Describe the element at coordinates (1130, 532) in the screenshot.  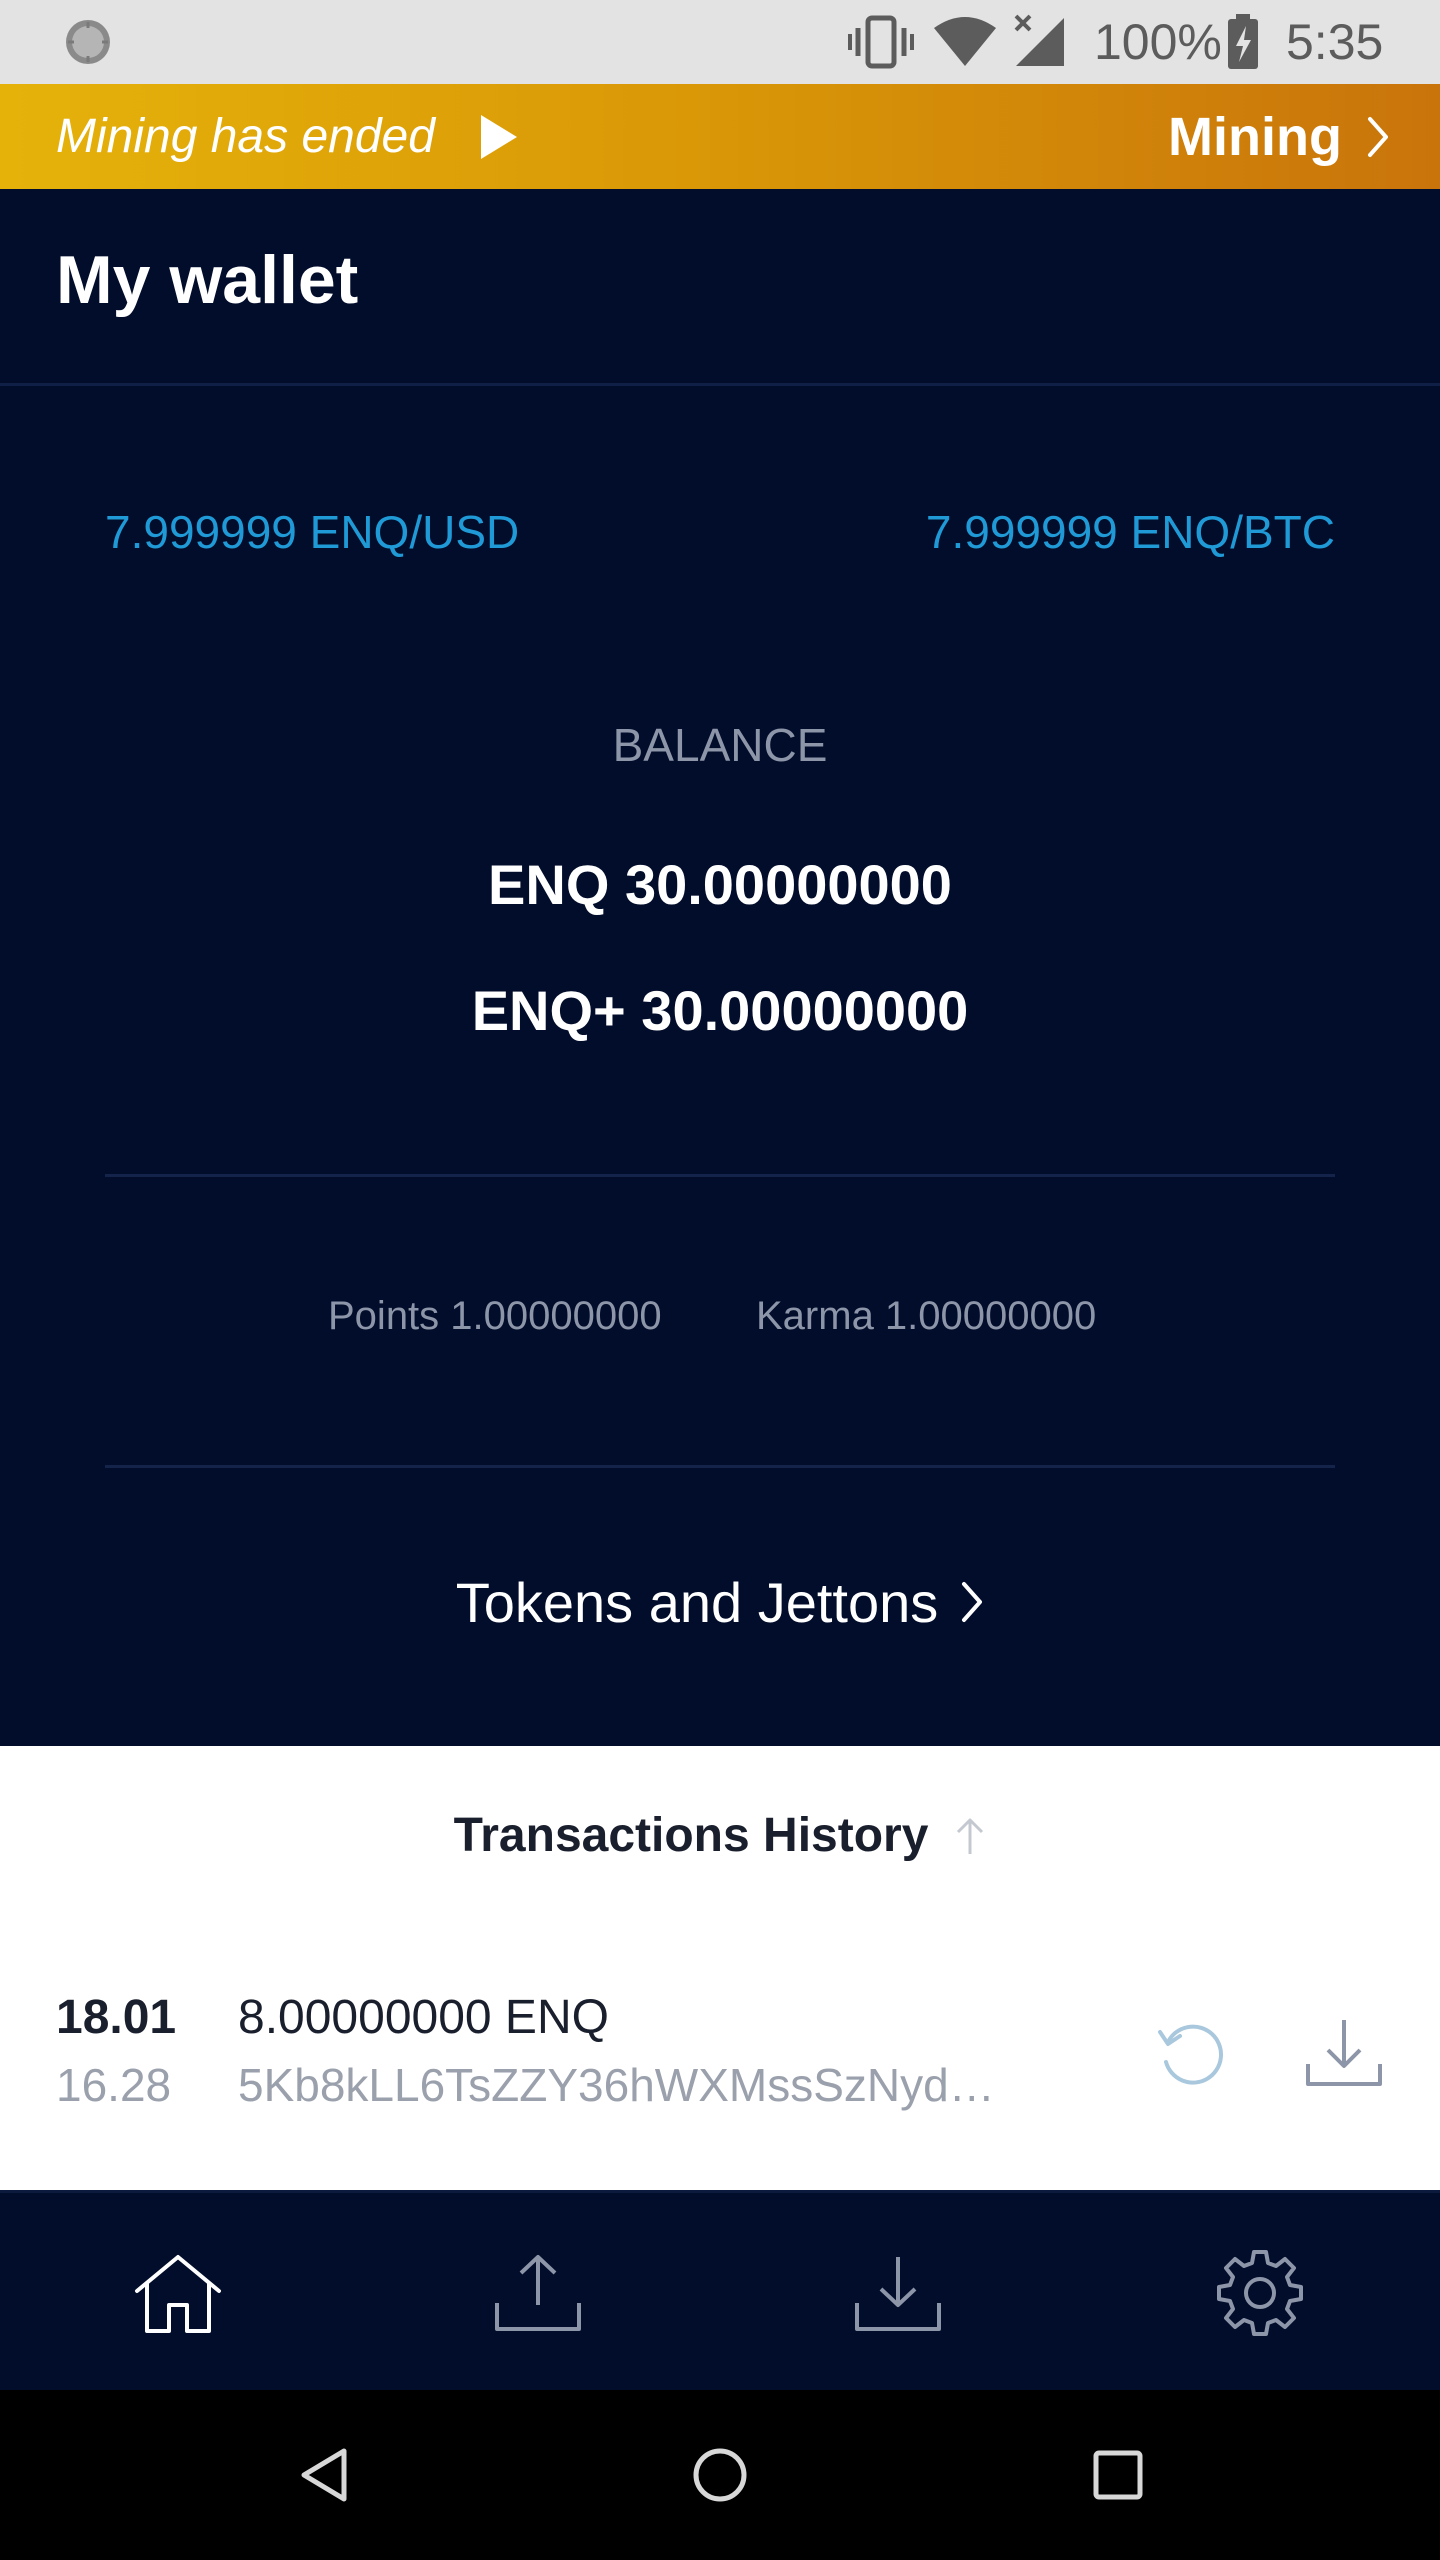
I see `rate-enq-btc: 7.999999 ENQ/BTC` at that location.